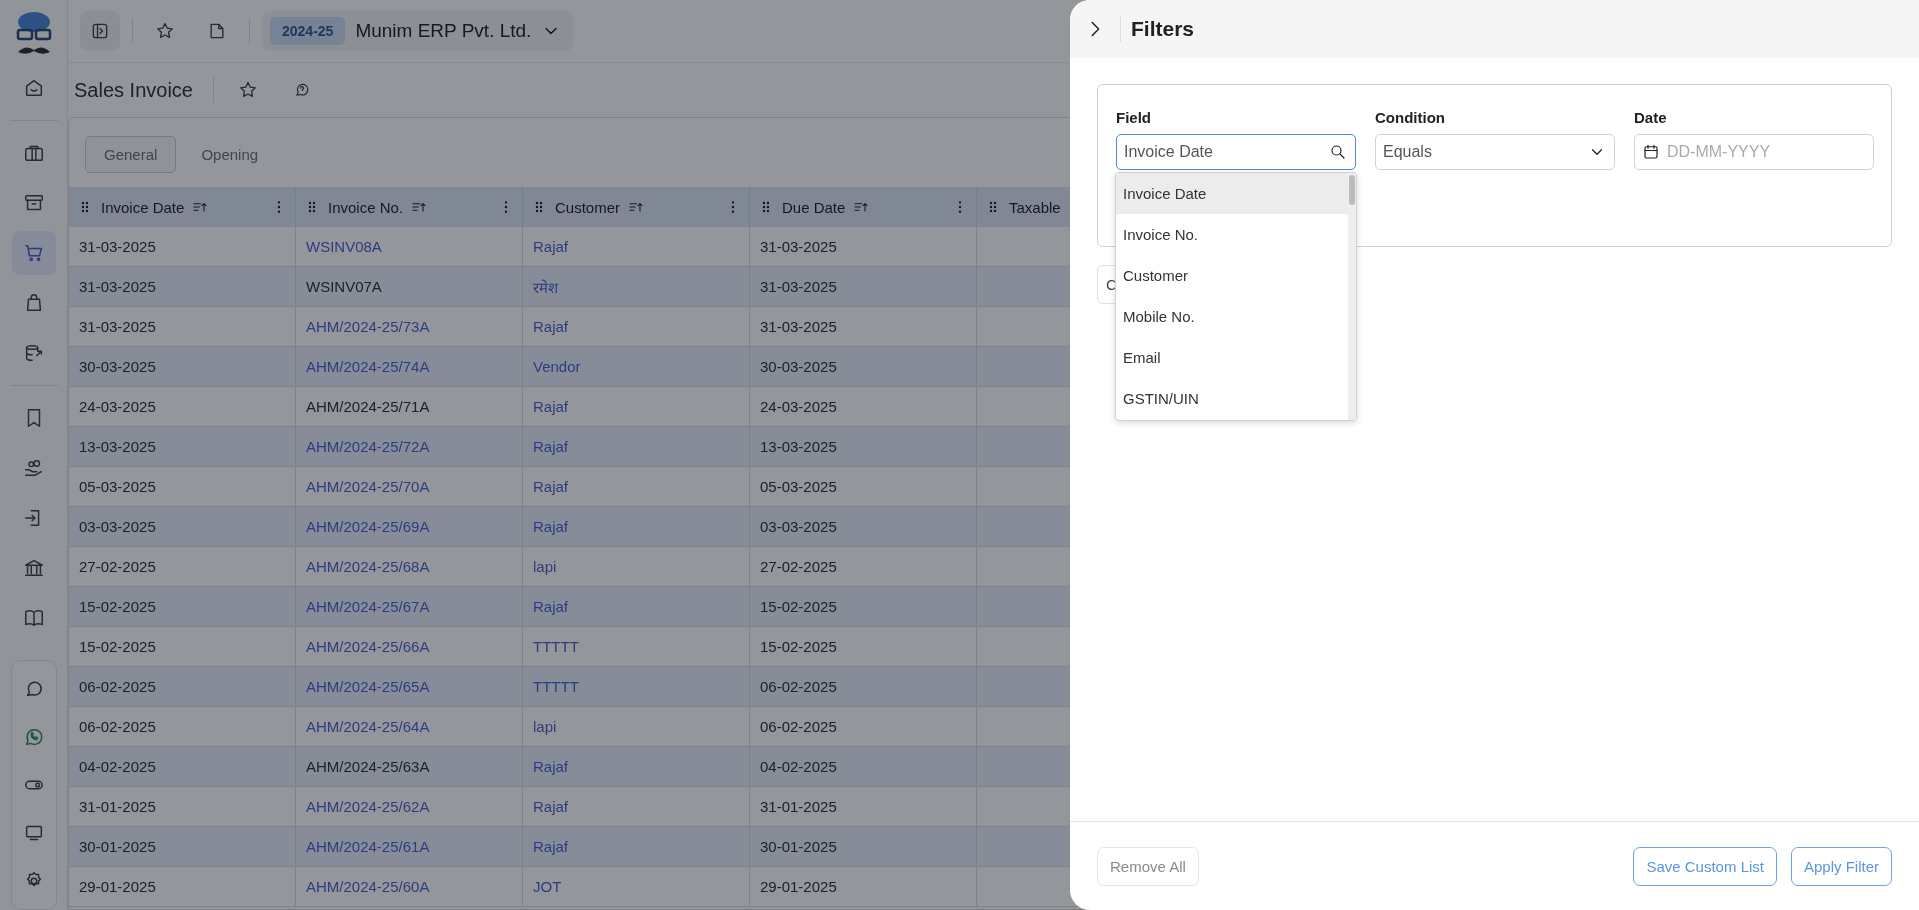 This screenshot has height=910, width=1919. What do you see at coordinates (443, 31) in the screenshot?
I see `company-name: Munim ERP Pvt. Ltd.` at bounding box center [443, 31].